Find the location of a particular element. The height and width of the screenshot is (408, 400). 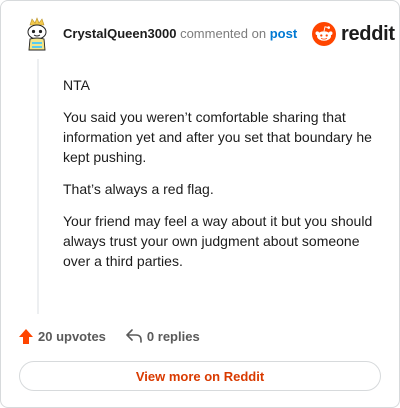

upvote-button: 20 upvotes is located at coordinates (62, 336).